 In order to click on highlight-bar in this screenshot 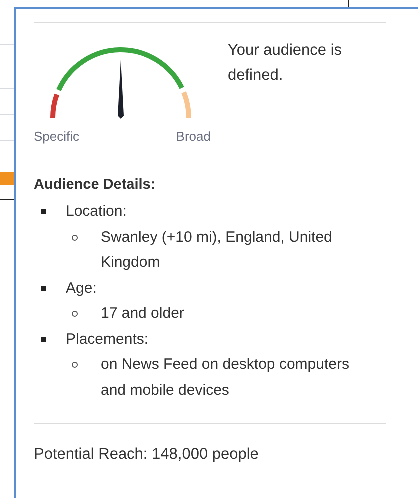, I will do `click(7, 178)`.